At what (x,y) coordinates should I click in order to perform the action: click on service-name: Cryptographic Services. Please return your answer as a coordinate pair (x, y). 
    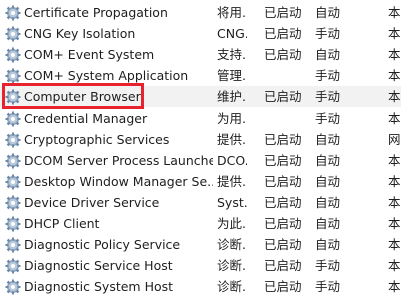
    Looking at the image, I should click on (97, 139).